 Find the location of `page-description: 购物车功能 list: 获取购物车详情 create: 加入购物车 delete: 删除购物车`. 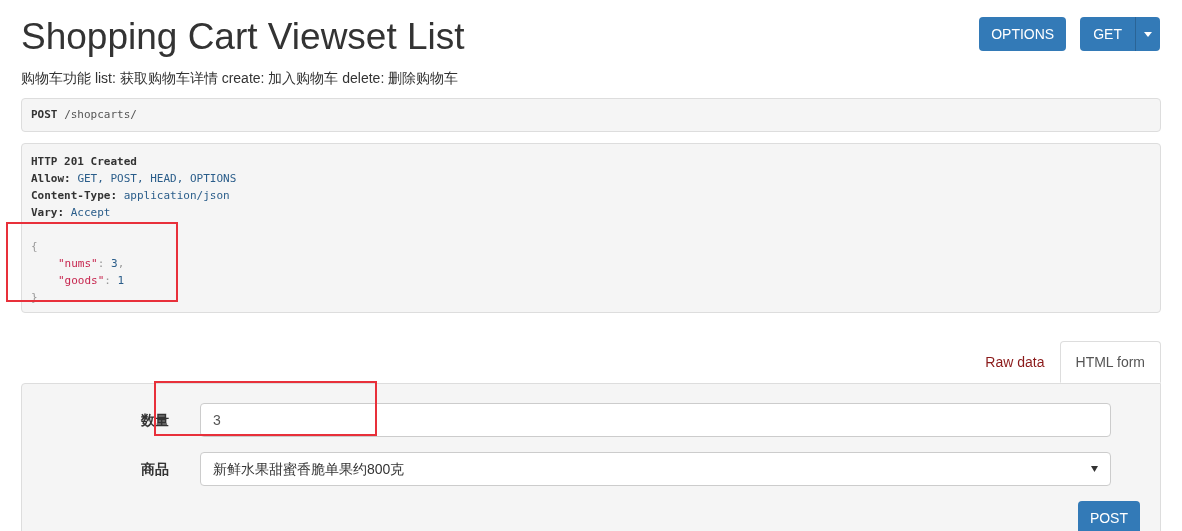

page-description: 购物车功能 list: 获取购物车详情 create: 加入购物车 delete: 删除购物车 is located at coordinates (240, 78).